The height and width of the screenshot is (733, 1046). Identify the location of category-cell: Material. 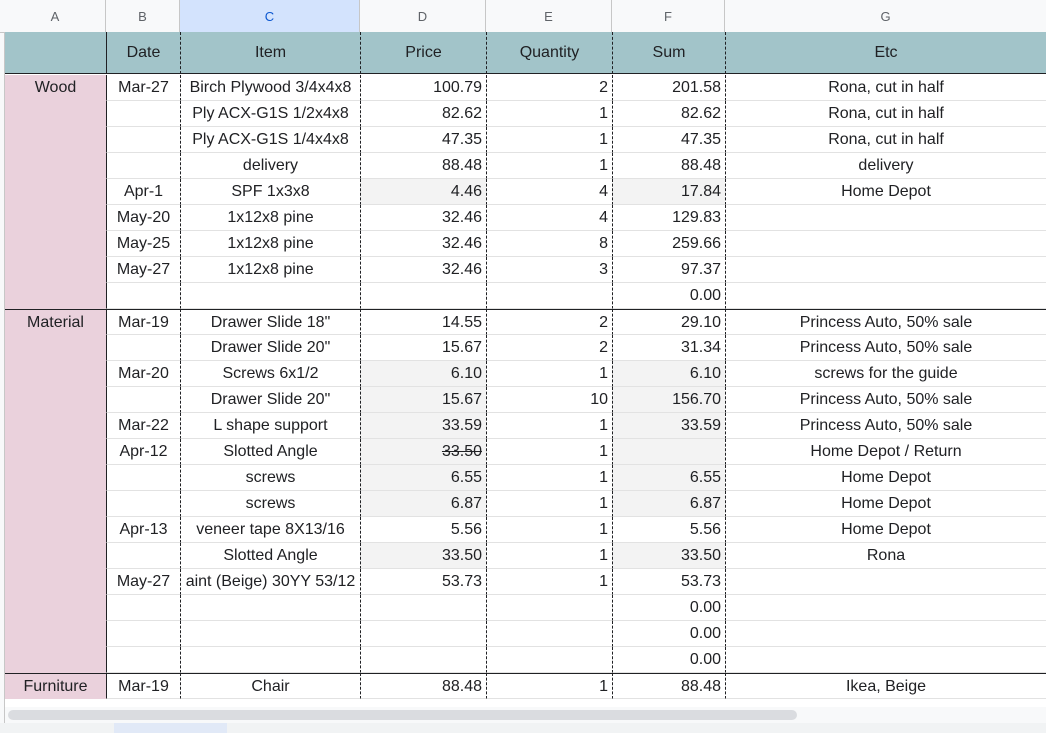
(55, 491).